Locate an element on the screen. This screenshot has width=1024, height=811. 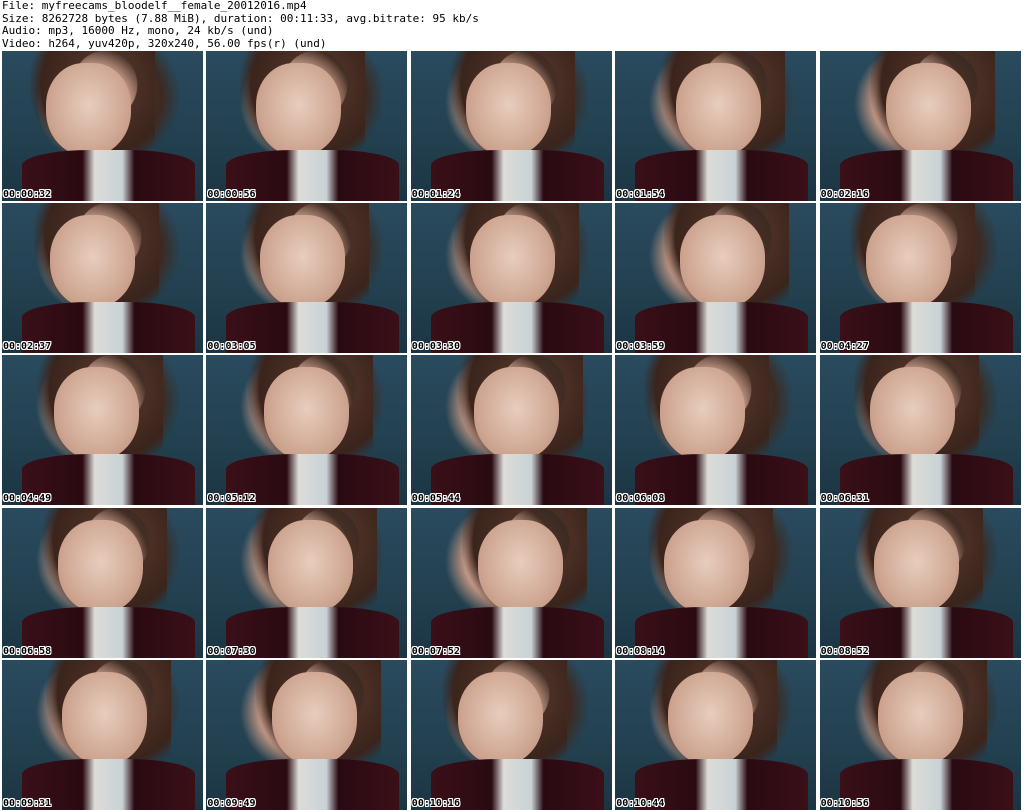
thumbnail-timestamp: 00:03:59 is located at coordinates (640, 347).